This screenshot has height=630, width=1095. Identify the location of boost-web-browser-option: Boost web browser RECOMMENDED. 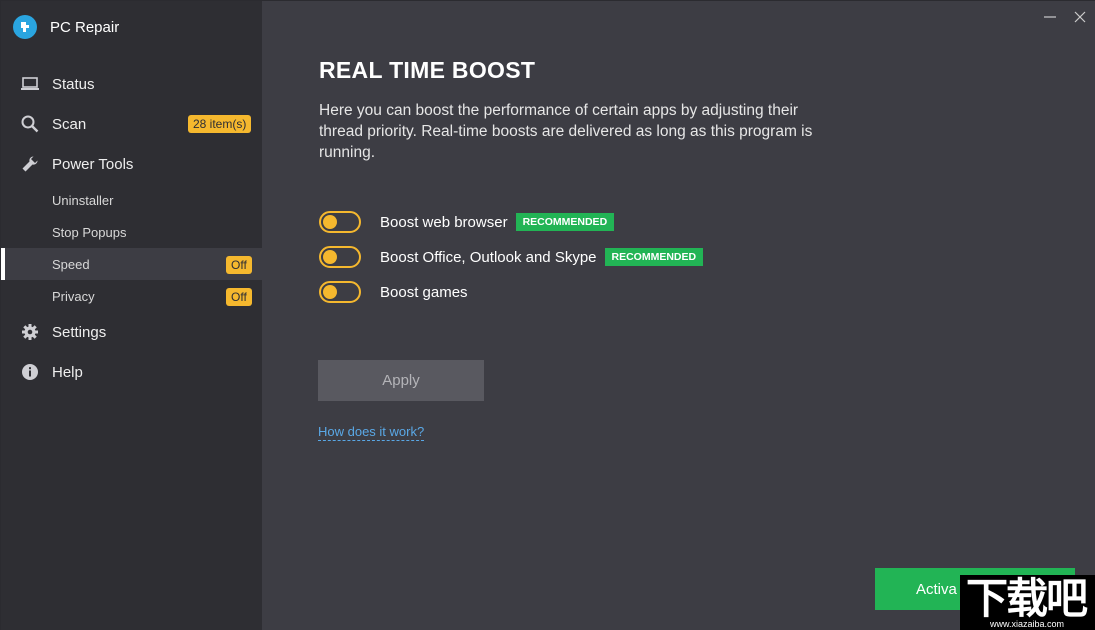
(467, 222).